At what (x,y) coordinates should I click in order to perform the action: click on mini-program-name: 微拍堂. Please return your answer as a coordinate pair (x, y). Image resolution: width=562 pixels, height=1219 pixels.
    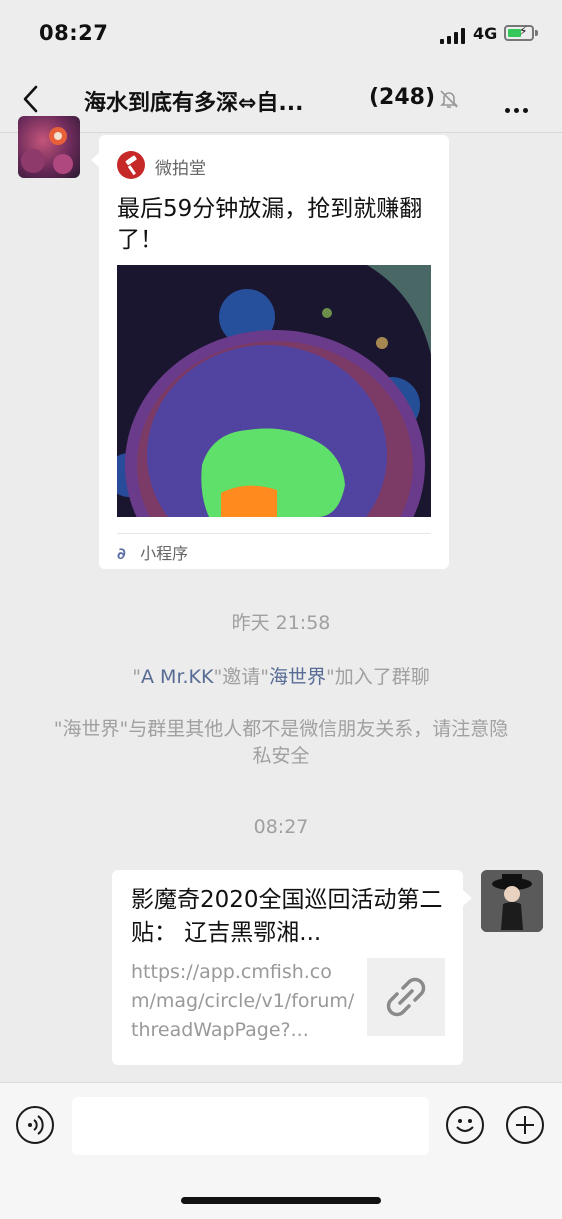
    Looking at the image, I should click on (180, 169).